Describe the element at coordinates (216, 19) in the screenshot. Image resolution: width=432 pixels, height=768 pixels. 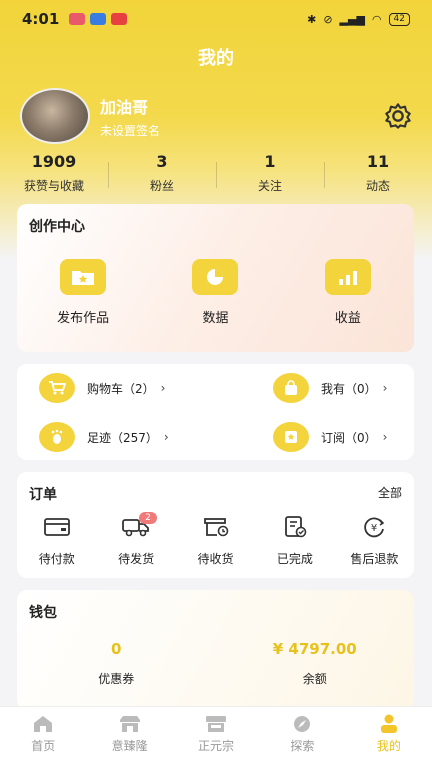
I see `status-bar: 4:01 ✱ ⊘ ▂▄▆ ◠ 42` at that location.